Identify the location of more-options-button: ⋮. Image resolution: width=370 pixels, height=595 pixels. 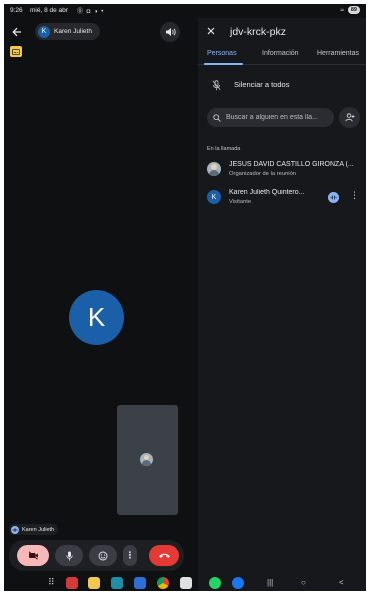
(130, 555).